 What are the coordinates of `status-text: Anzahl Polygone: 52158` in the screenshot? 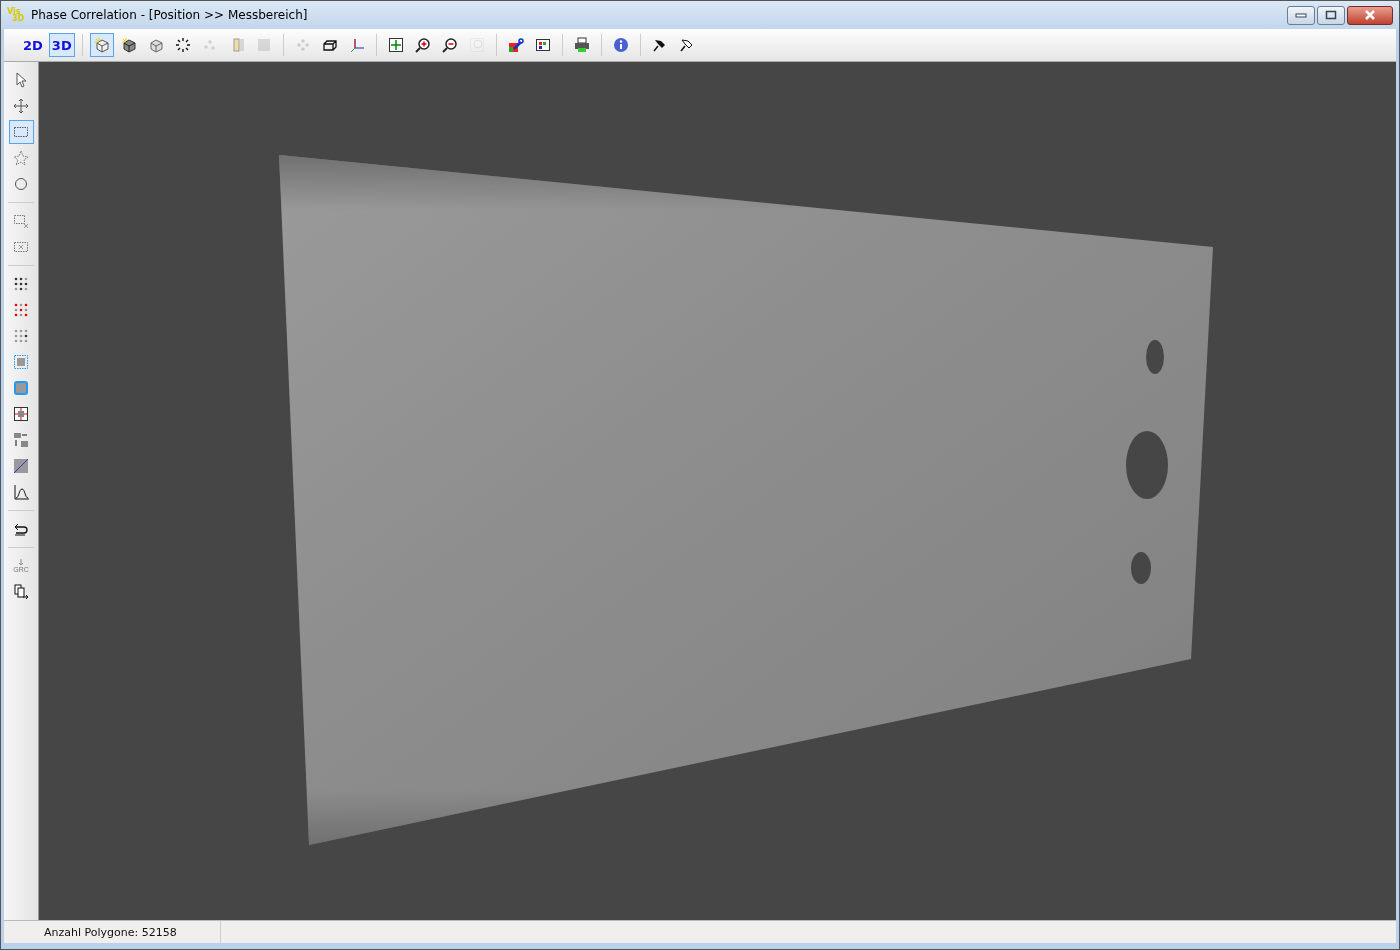 It's located at (112, 932).